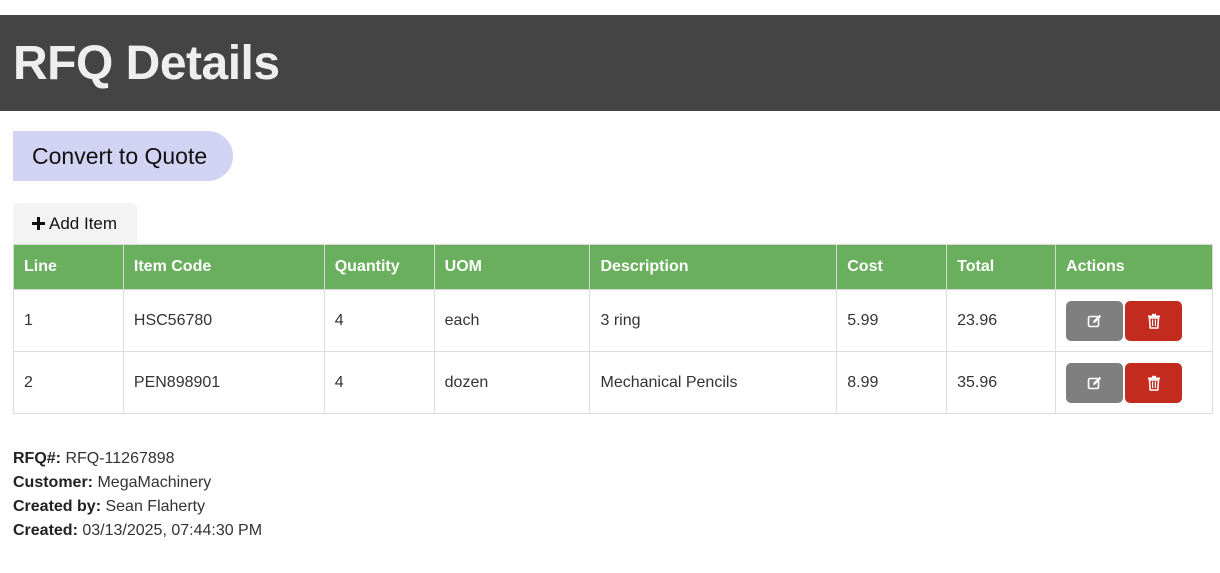  What do you see at coordinates (68, 320) in the screenshot?
I see `cell-line: 1` at bounding box center [68, 320].